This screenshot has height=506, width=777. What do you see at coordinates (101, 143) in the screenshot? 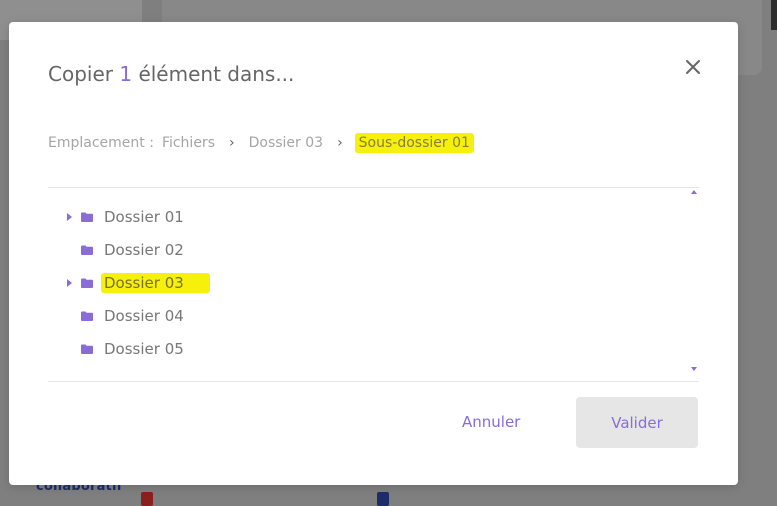
I see `breadcrumb-label: Emplacement :` at bounding box center [101, 143].